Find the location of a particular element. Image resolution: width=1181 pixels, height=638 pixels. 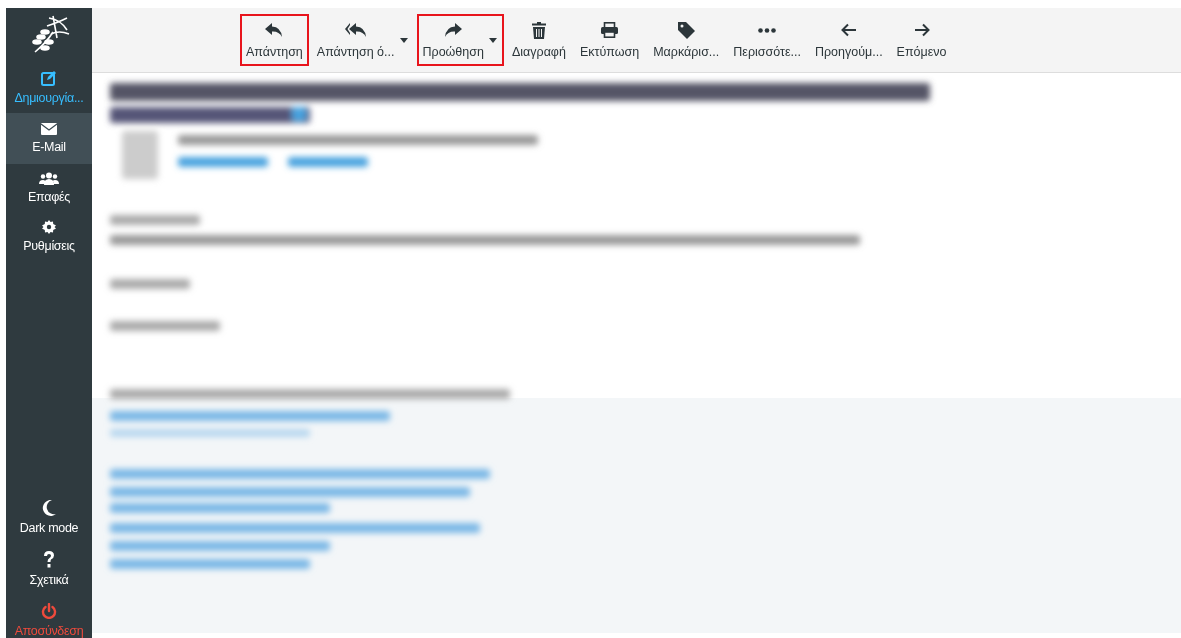

arrow-left-icon is located at coordinates (848, 30).